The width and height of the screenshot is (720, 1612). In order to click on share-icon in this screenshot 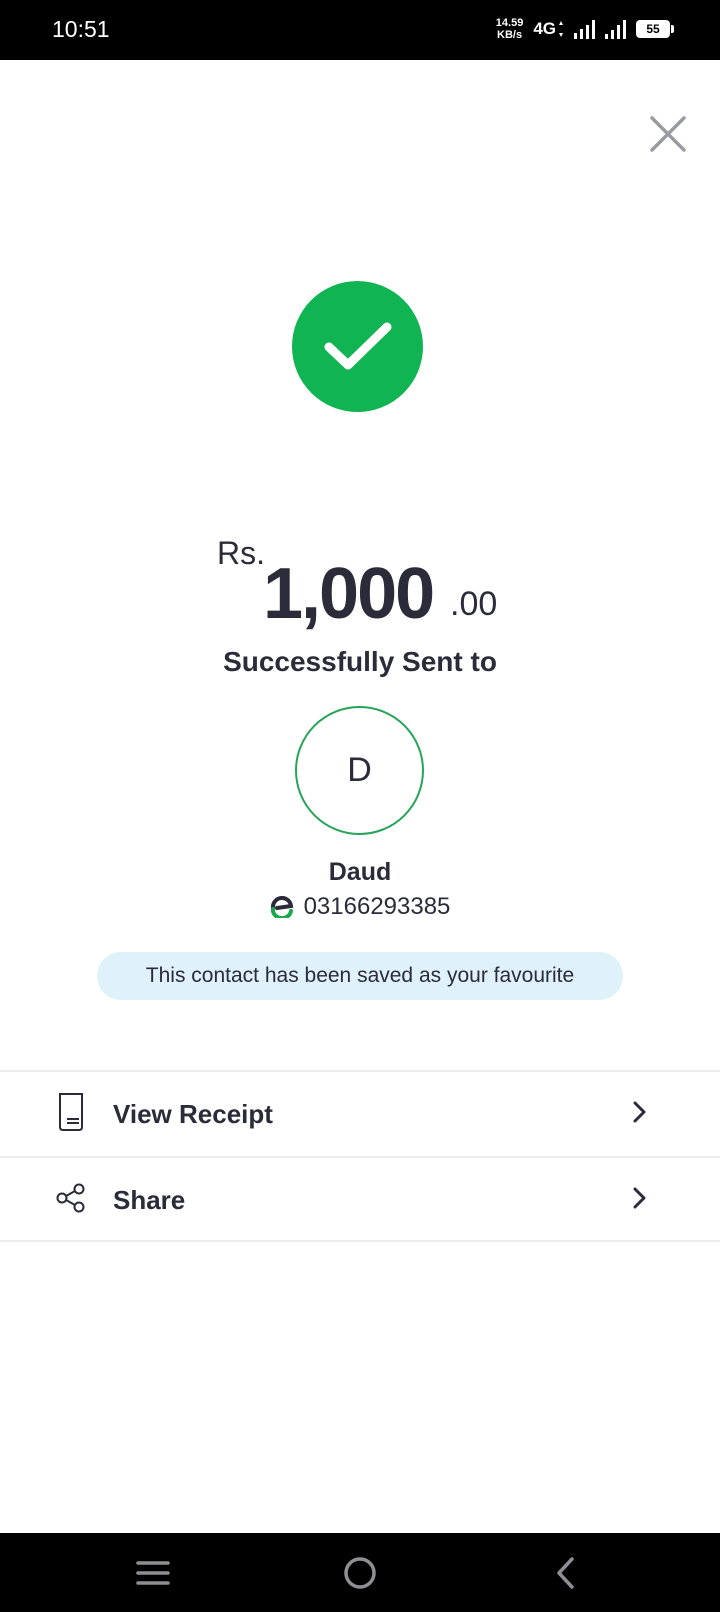, I will do `click(71, 1200)`.